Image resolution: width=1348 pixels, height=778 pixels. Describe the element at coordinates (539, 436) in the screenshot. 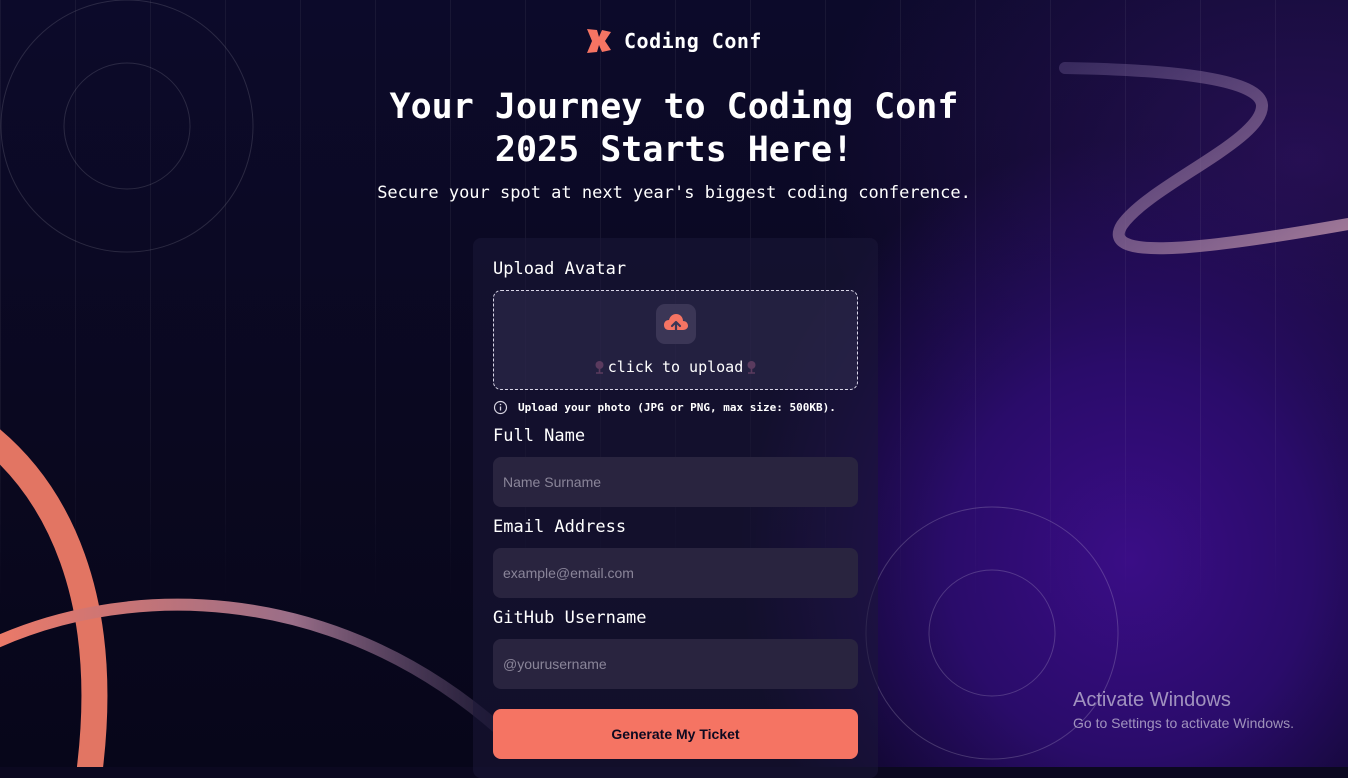

I see `full-name-label: Full Name` at that location.